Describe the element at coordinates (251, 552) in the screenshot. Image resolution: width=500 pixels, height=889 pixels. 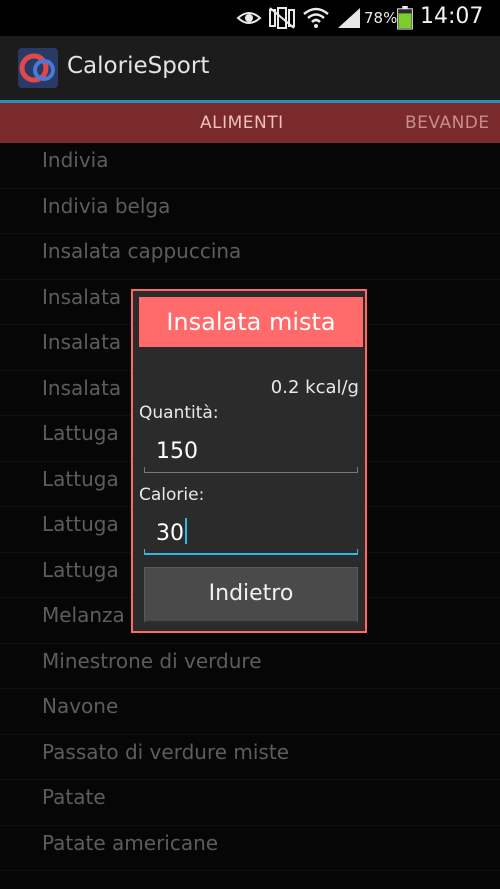
I see `calories-field-underline` at that location.